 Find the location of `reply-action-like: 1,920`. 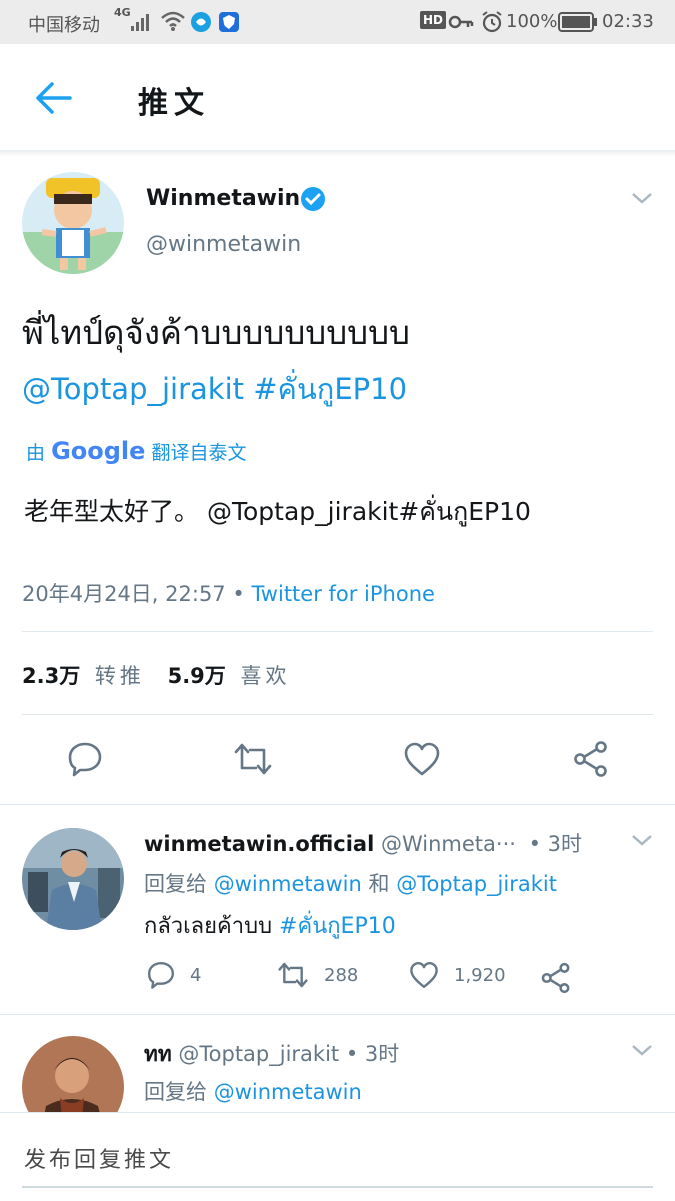

reply-action-like: 1,920 is located at coordinates (457, 975).